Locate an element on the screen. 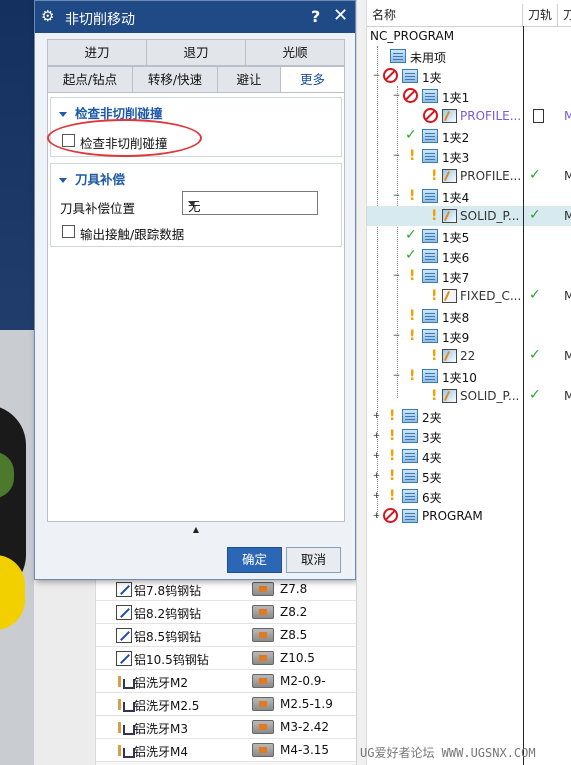 This screenshot has width=571, height=765. help-icon: ? is located at coordinates (315, 16).